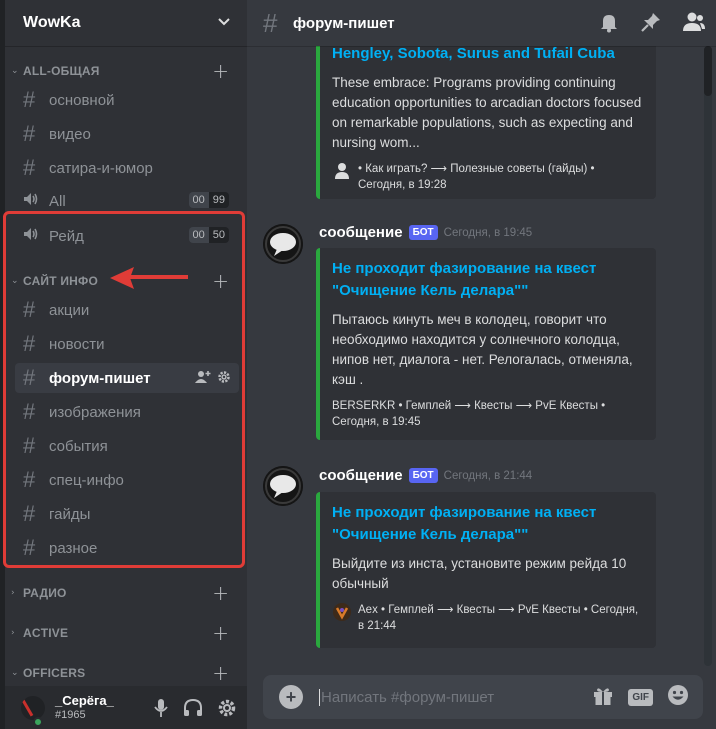  Describe the element at coordinates (488, 232) in the screenshot. I see `message-timestamp: Сегодня, в 19:45` at that location.